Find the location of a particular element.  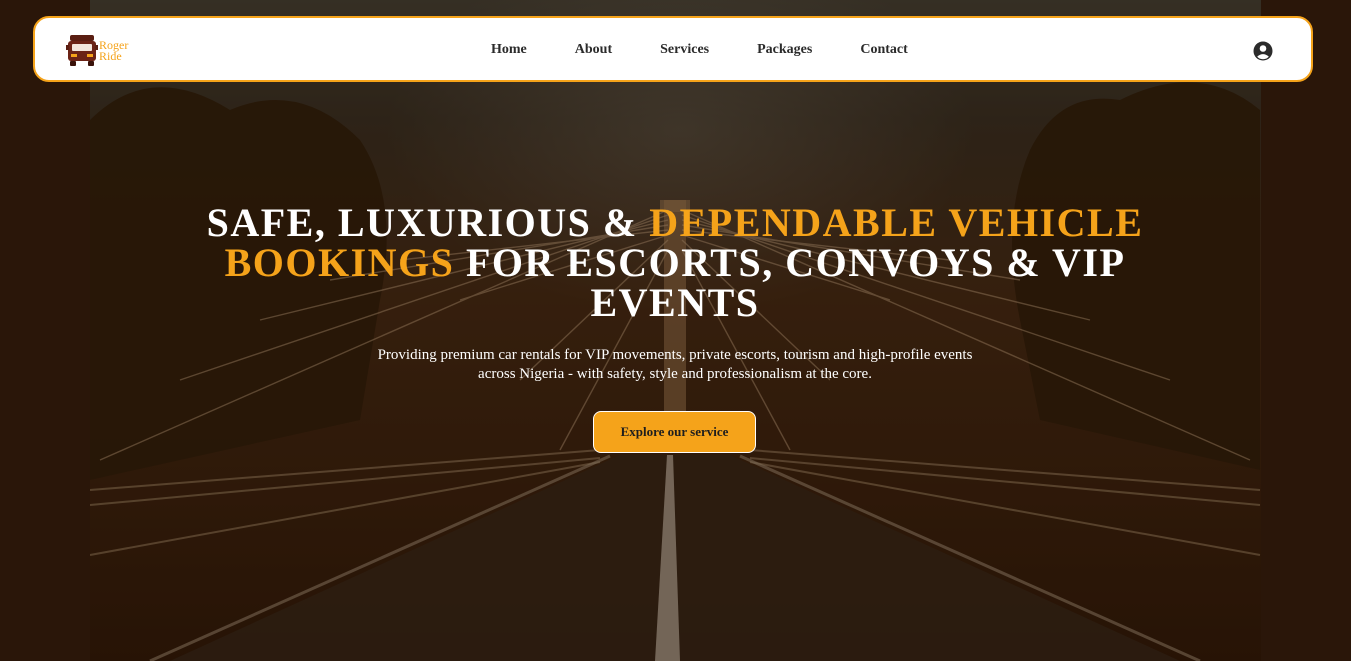

user-circle-icon is located at coordinates (1263, 51).